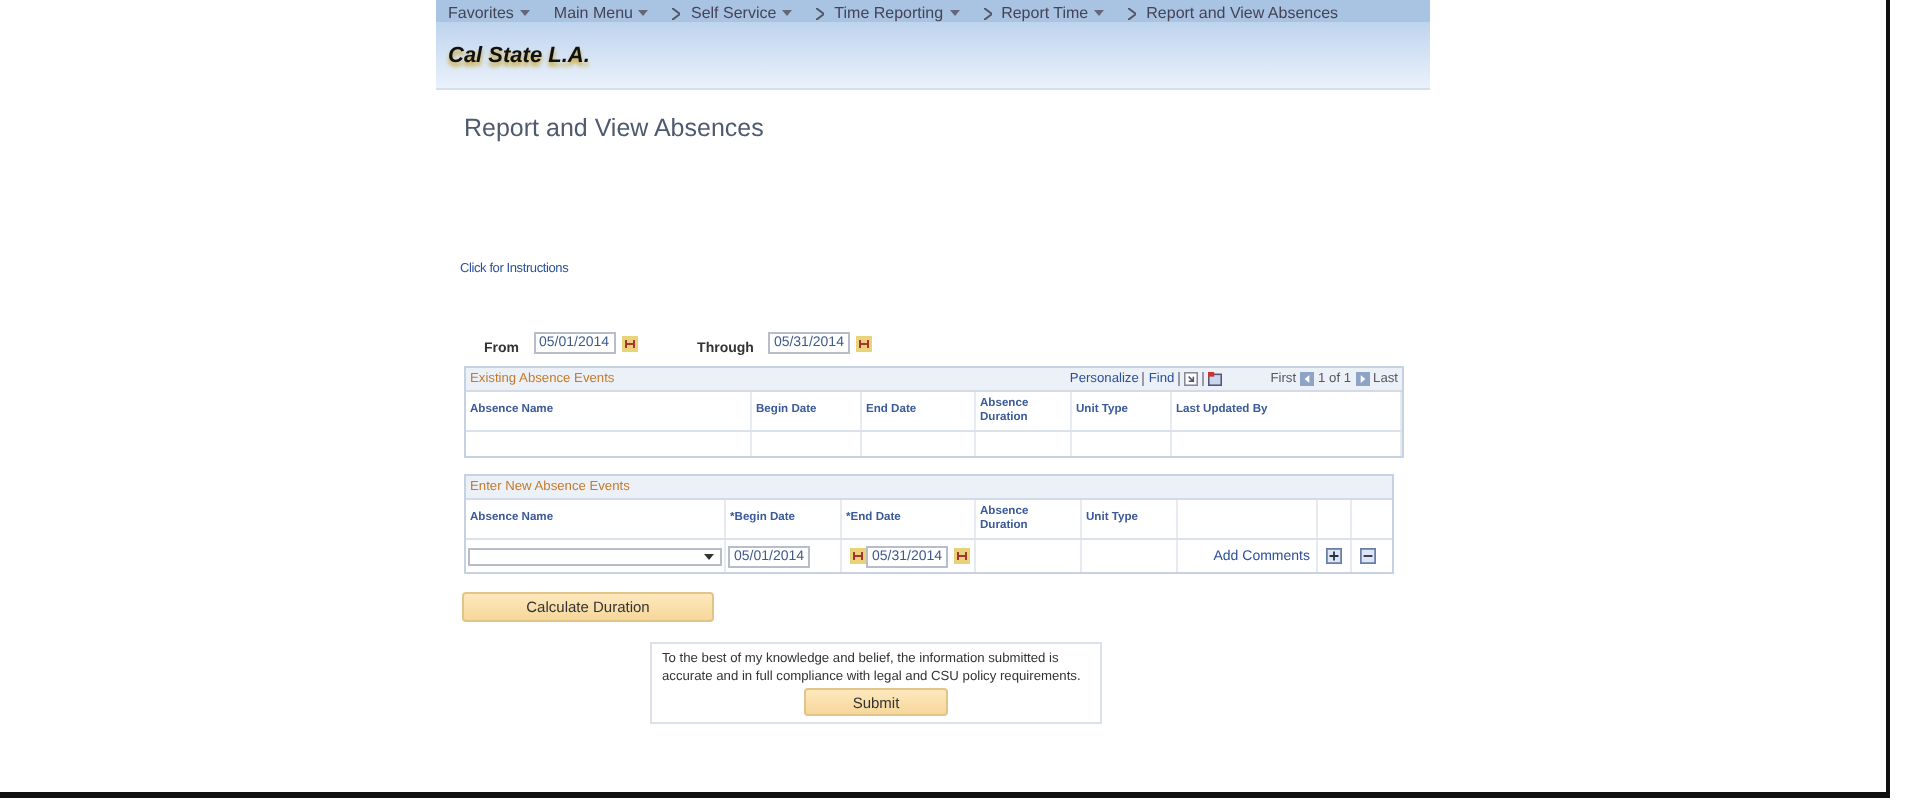  Describe the element at coordinates (1045, 13) in the screenshot. I see `breadcrumb-link: Report Time` at that location.